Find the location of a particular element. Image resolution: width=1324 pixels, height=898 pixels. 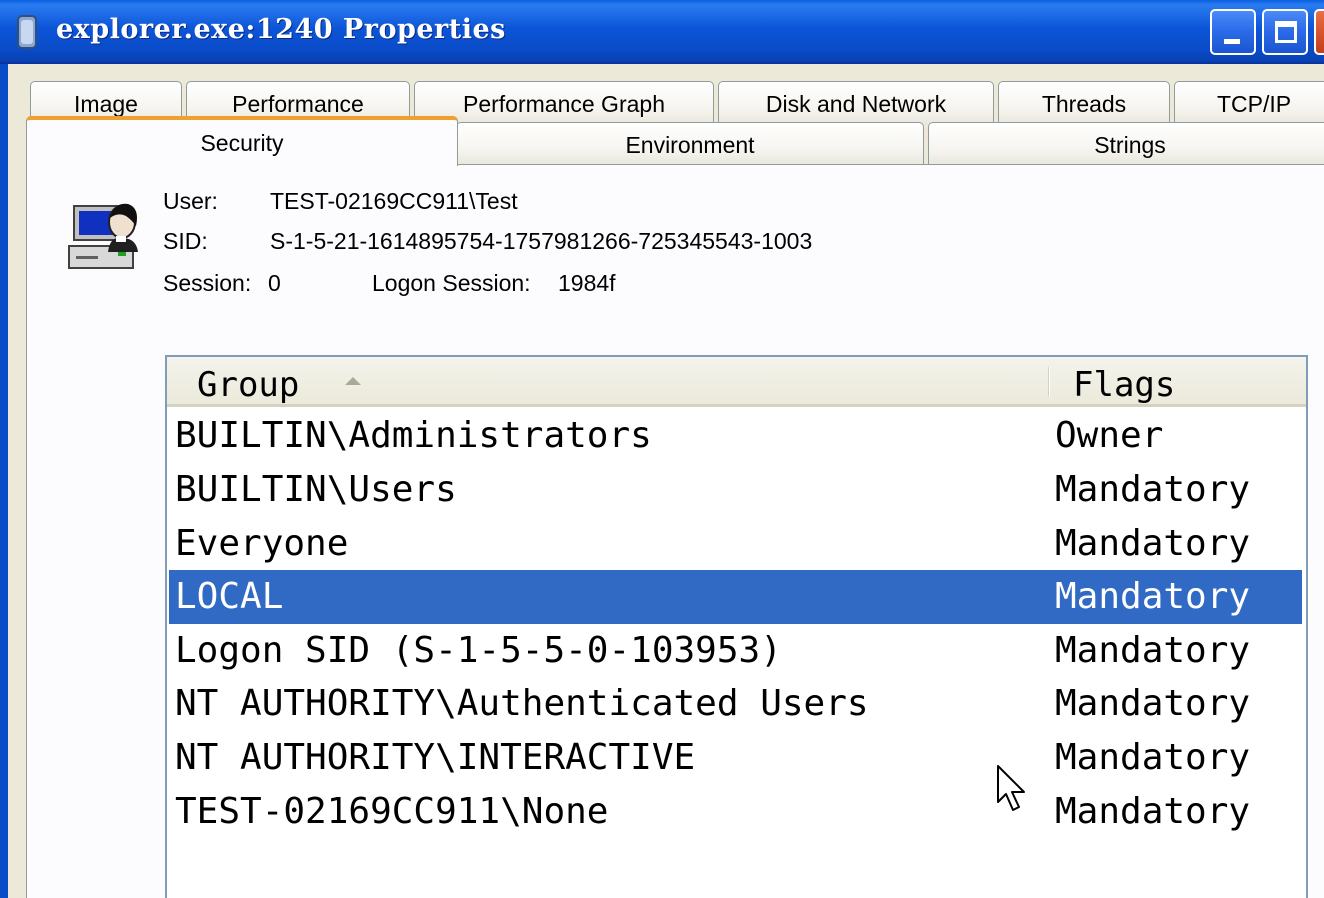

close-button is located at coordinates (1319, 32).